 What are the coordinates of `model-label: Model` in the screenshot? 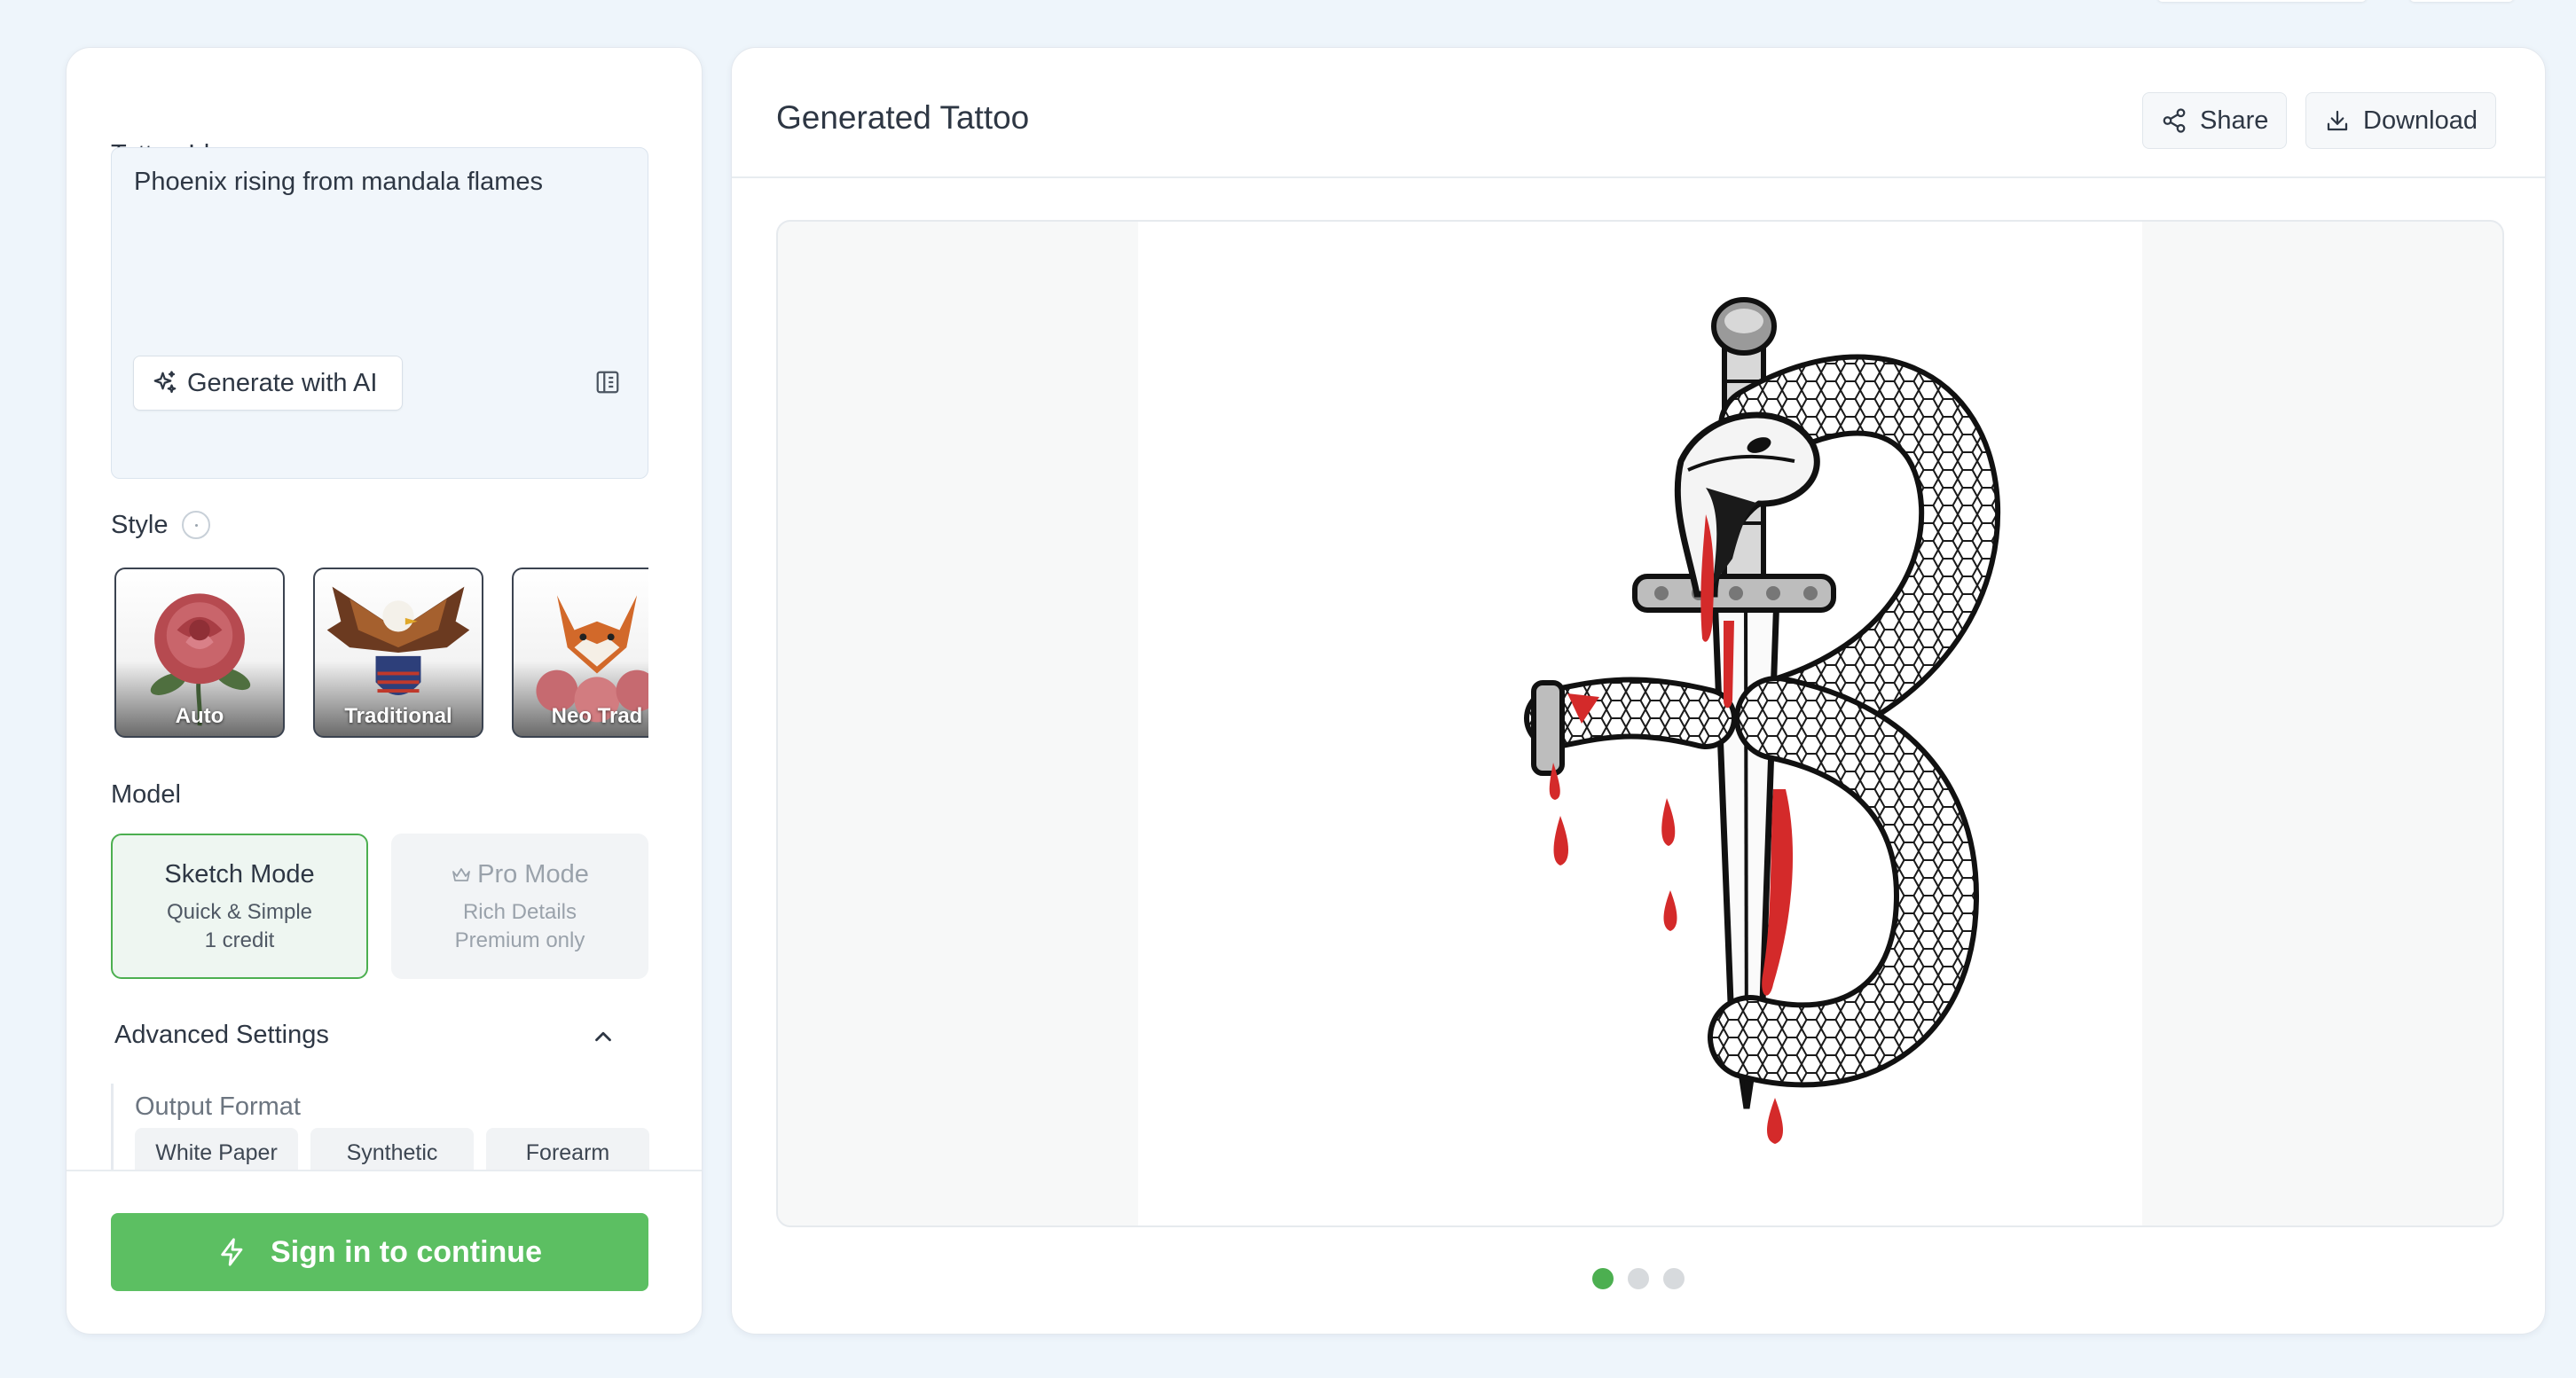 It's located at (146, 794).